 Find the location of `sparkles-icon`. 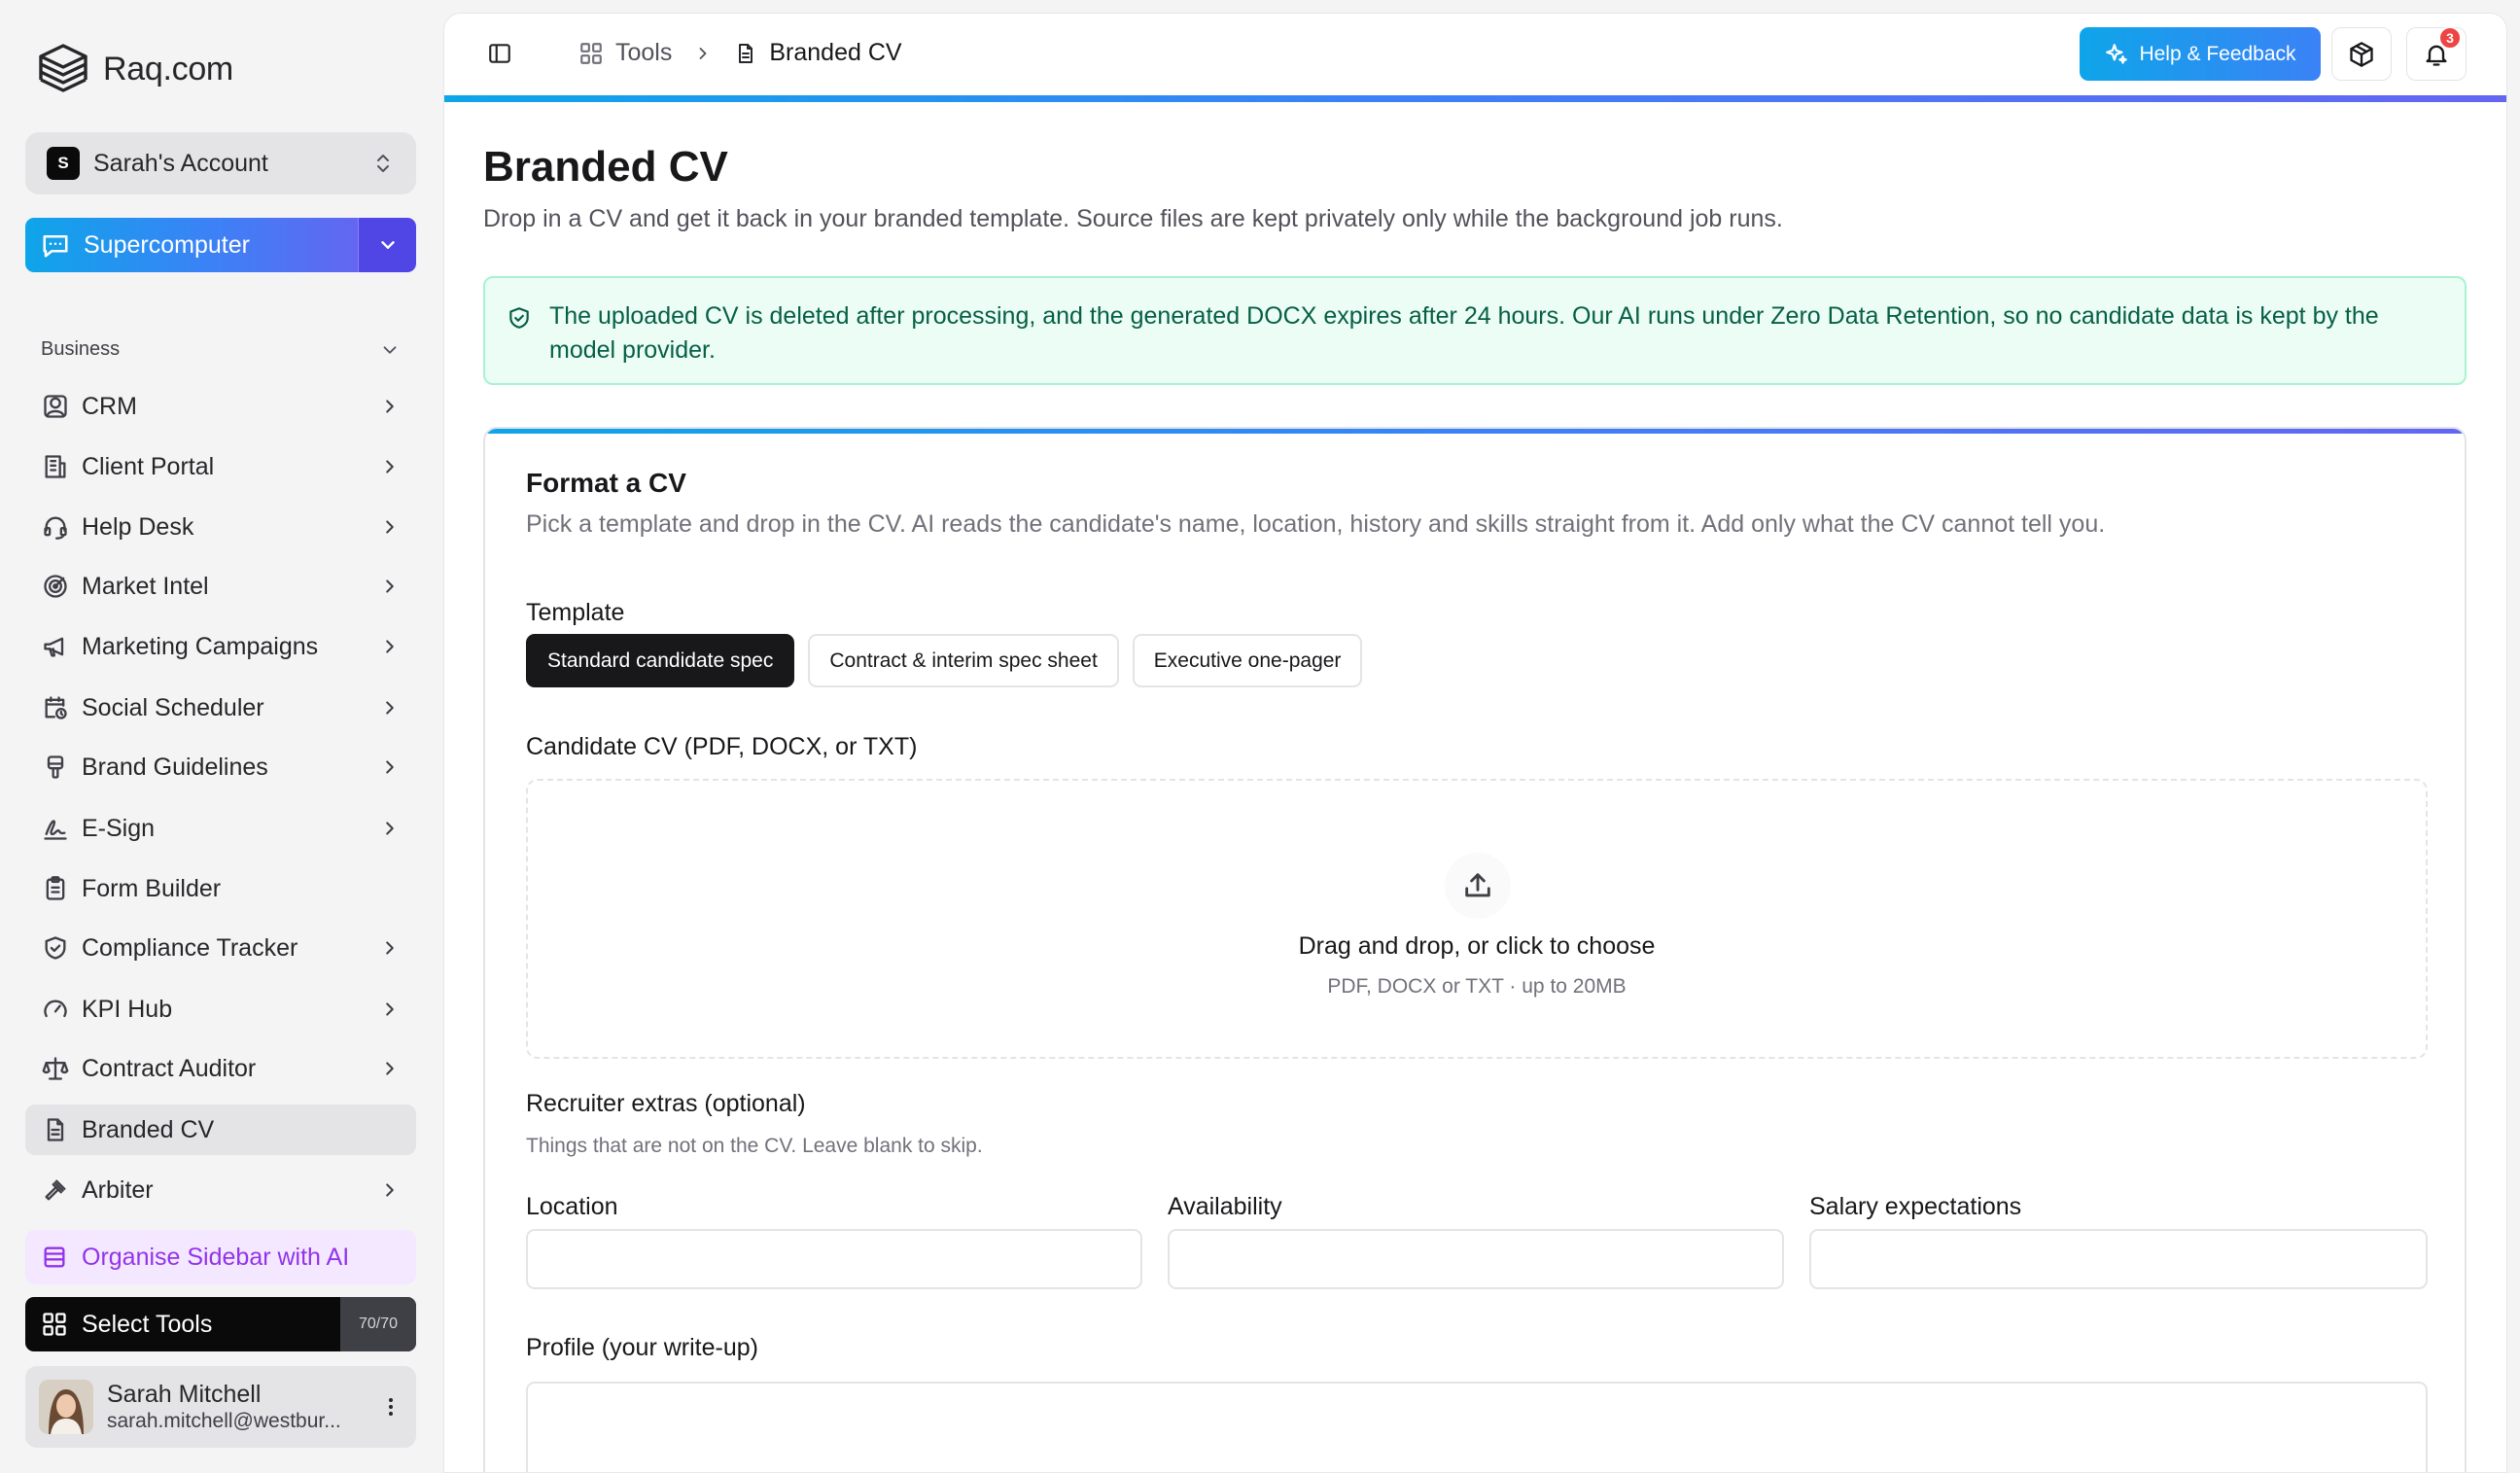

sparkles-icon is located at coordinates (2116, 54).